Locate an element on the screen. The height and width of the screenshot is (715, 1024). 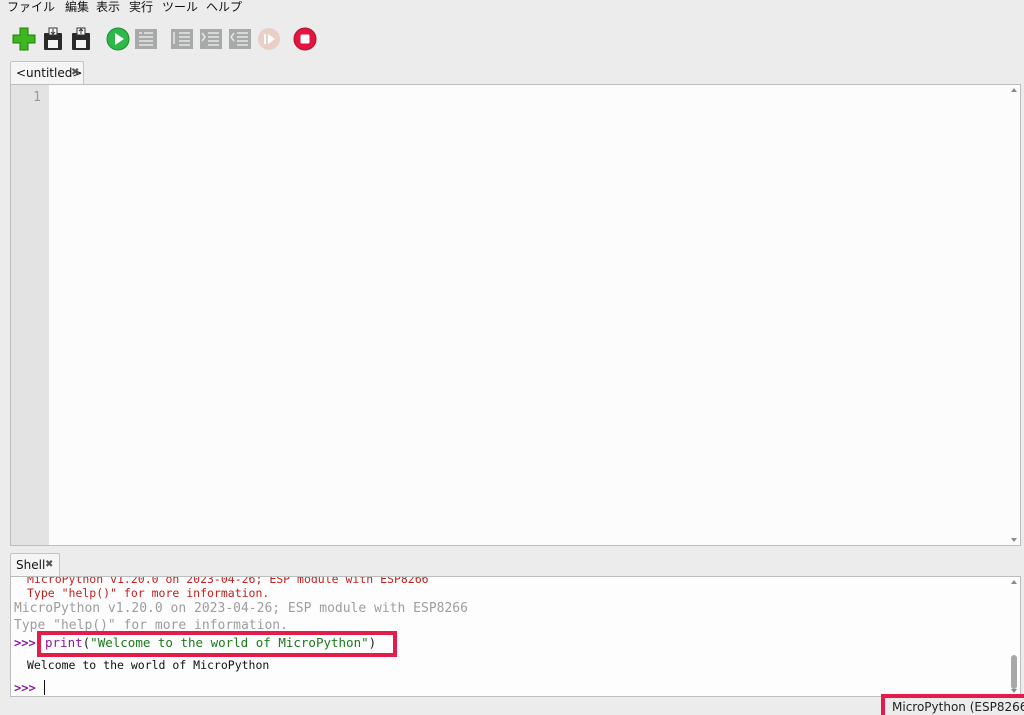
tab-shell: Shell ✖ is located at coordinates (35, 564).